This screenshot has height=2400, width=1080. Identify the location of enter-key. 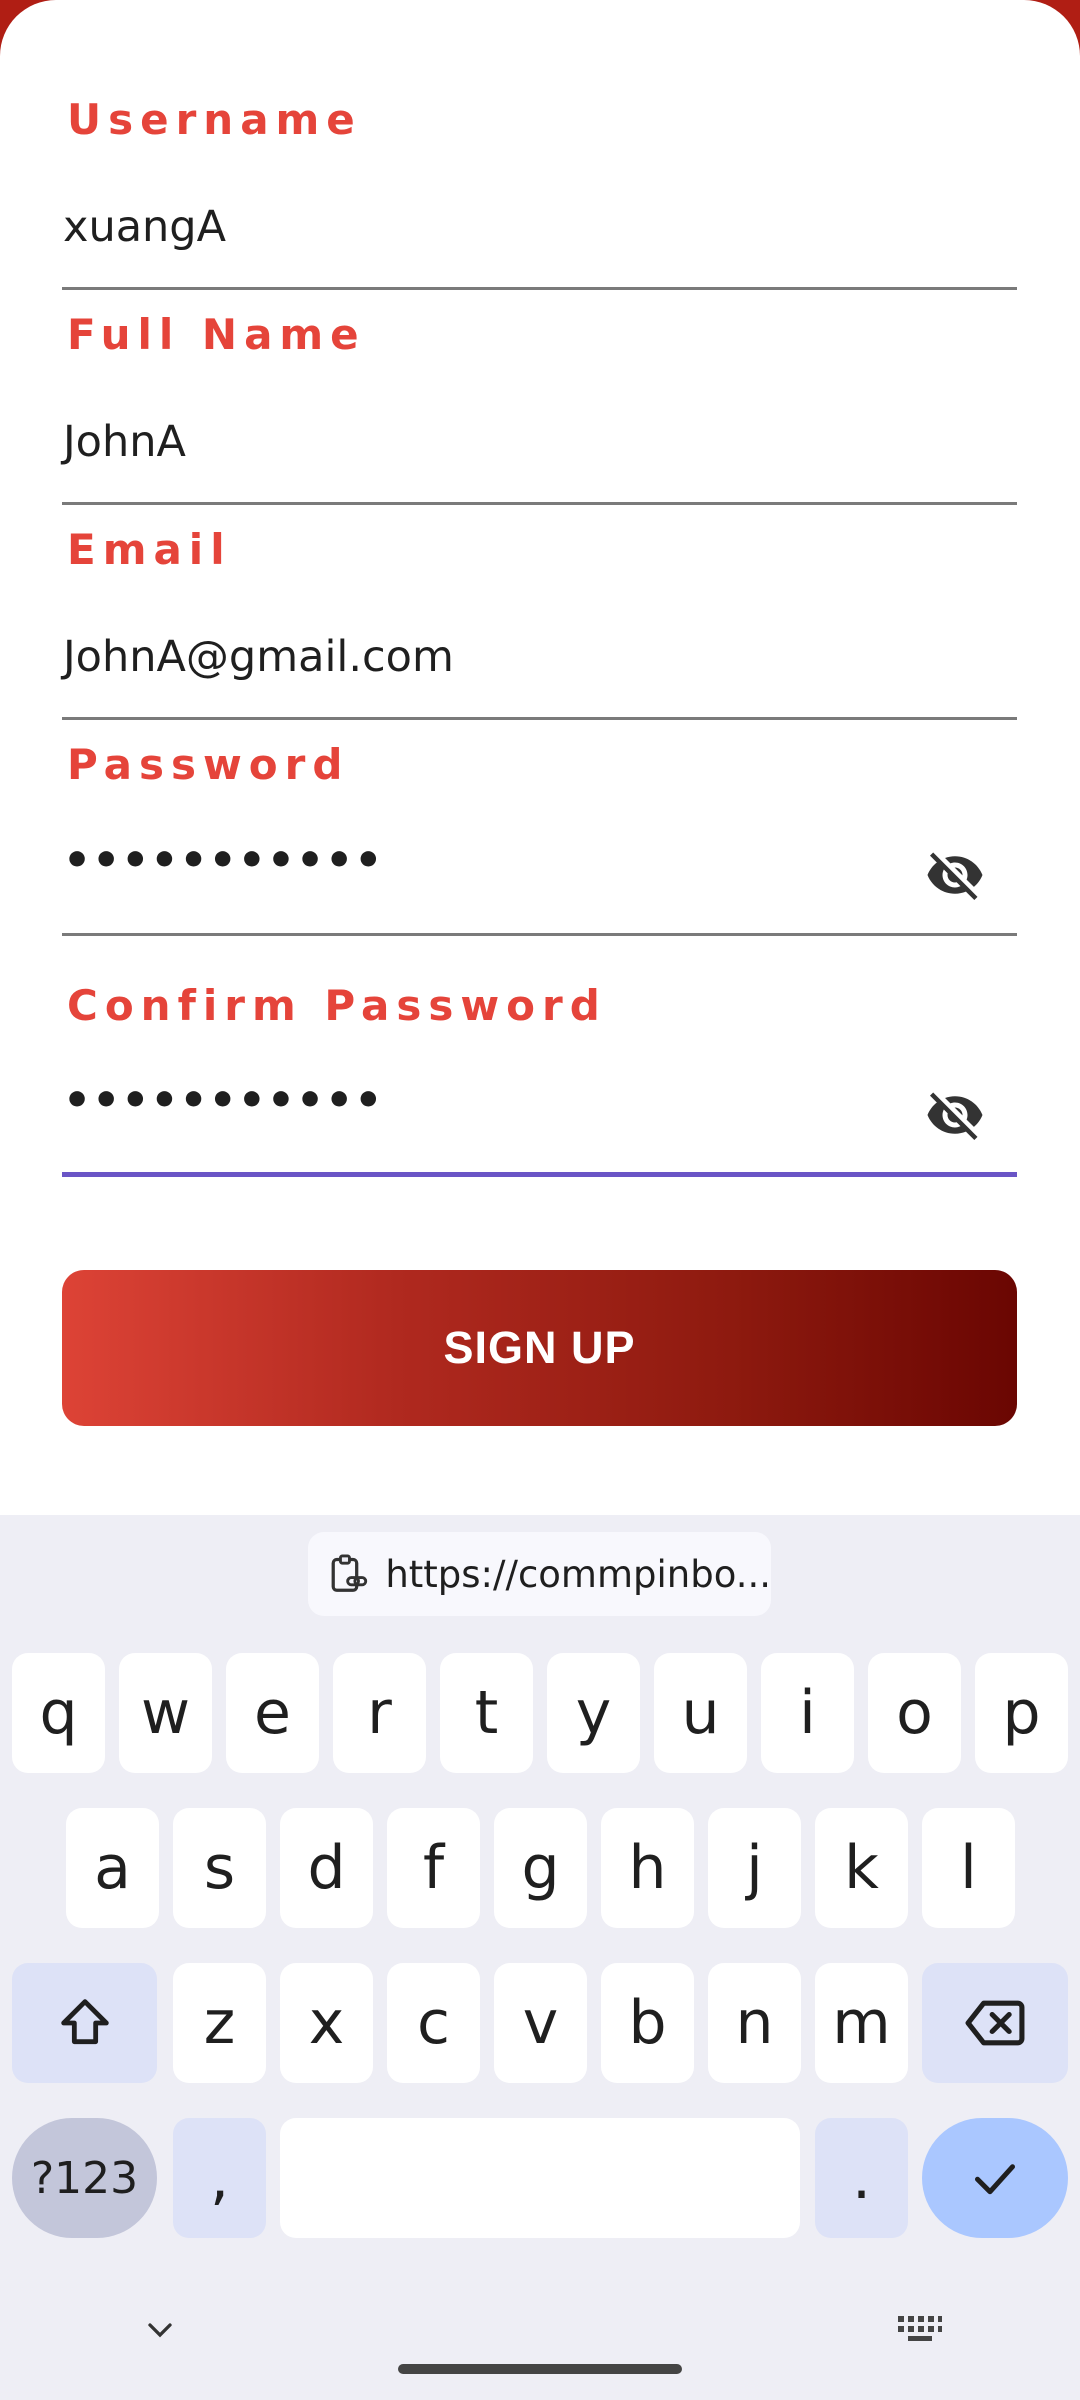
(995, 2178).